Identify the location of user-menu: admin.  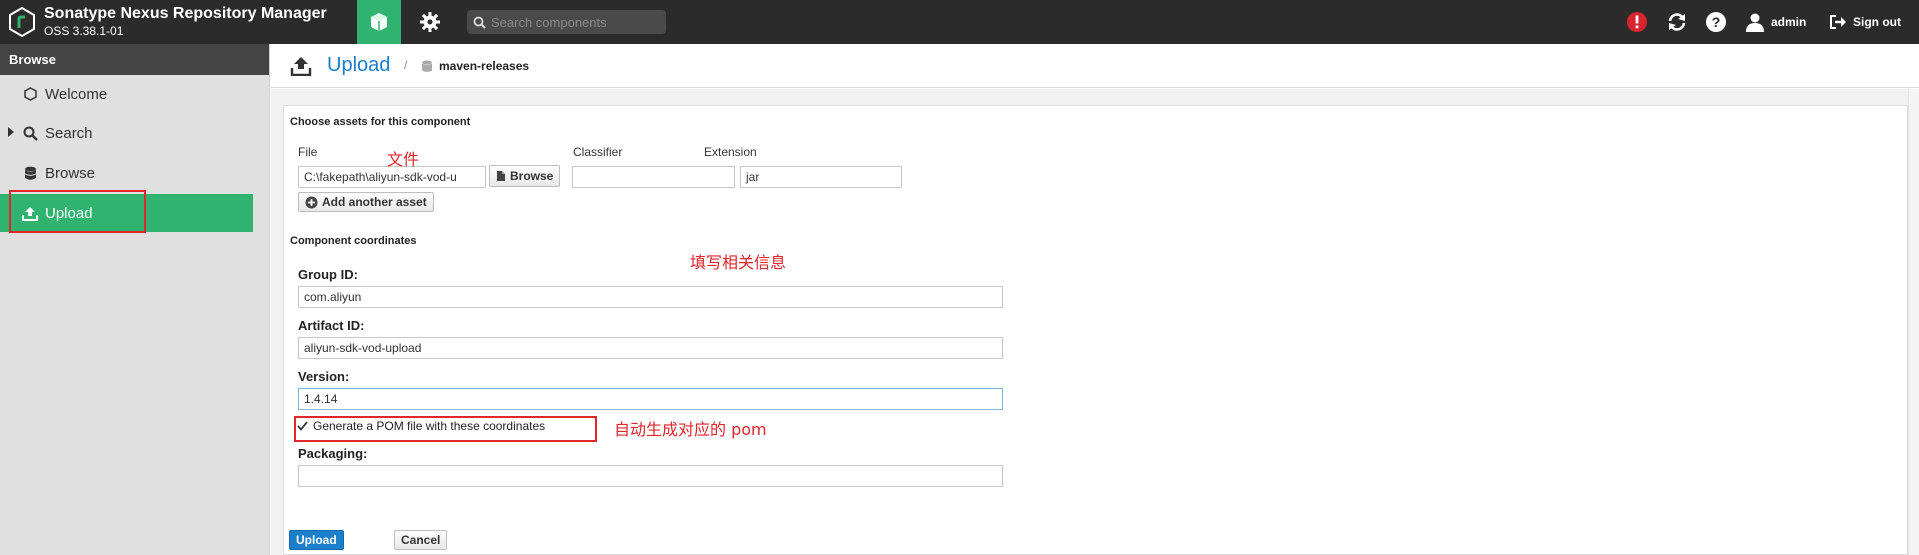
(1775, 22).